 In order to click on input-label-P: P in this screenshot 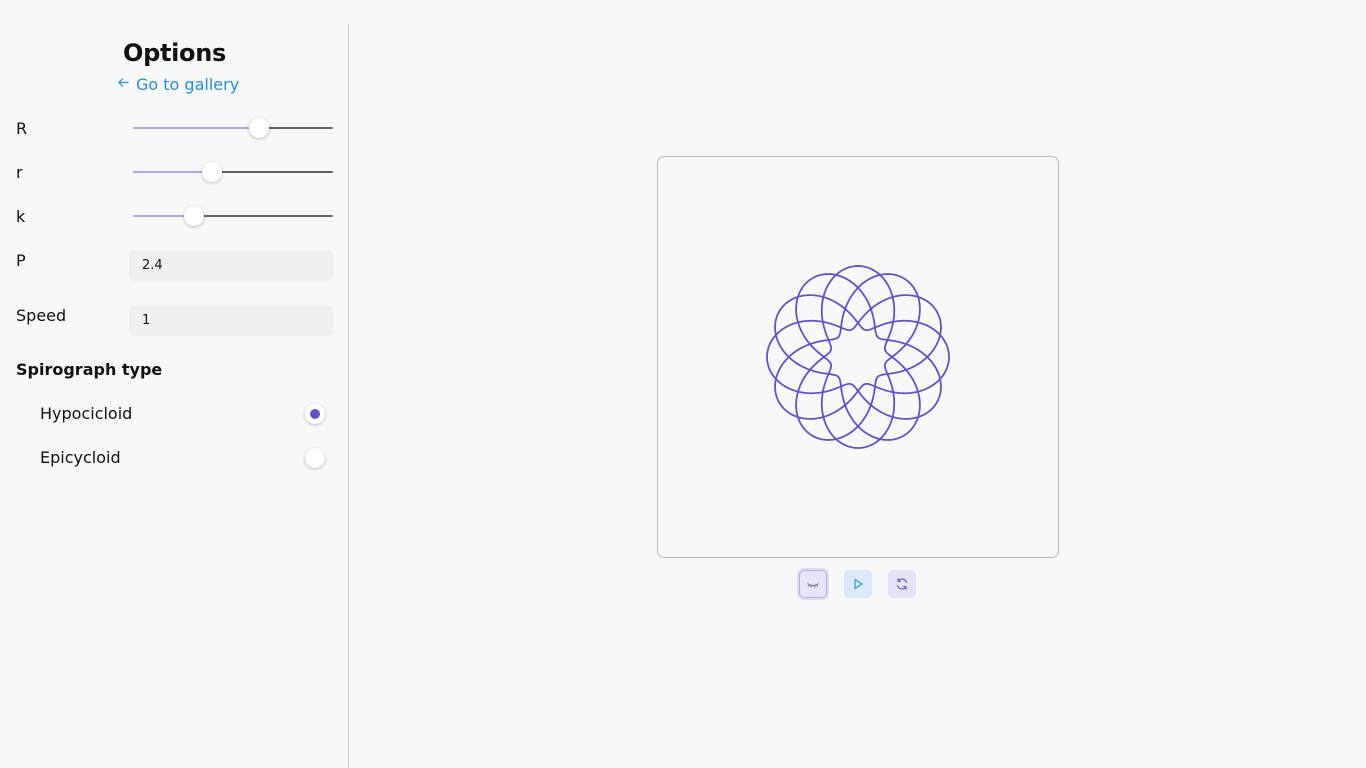, I will do `click(21, 260)`.